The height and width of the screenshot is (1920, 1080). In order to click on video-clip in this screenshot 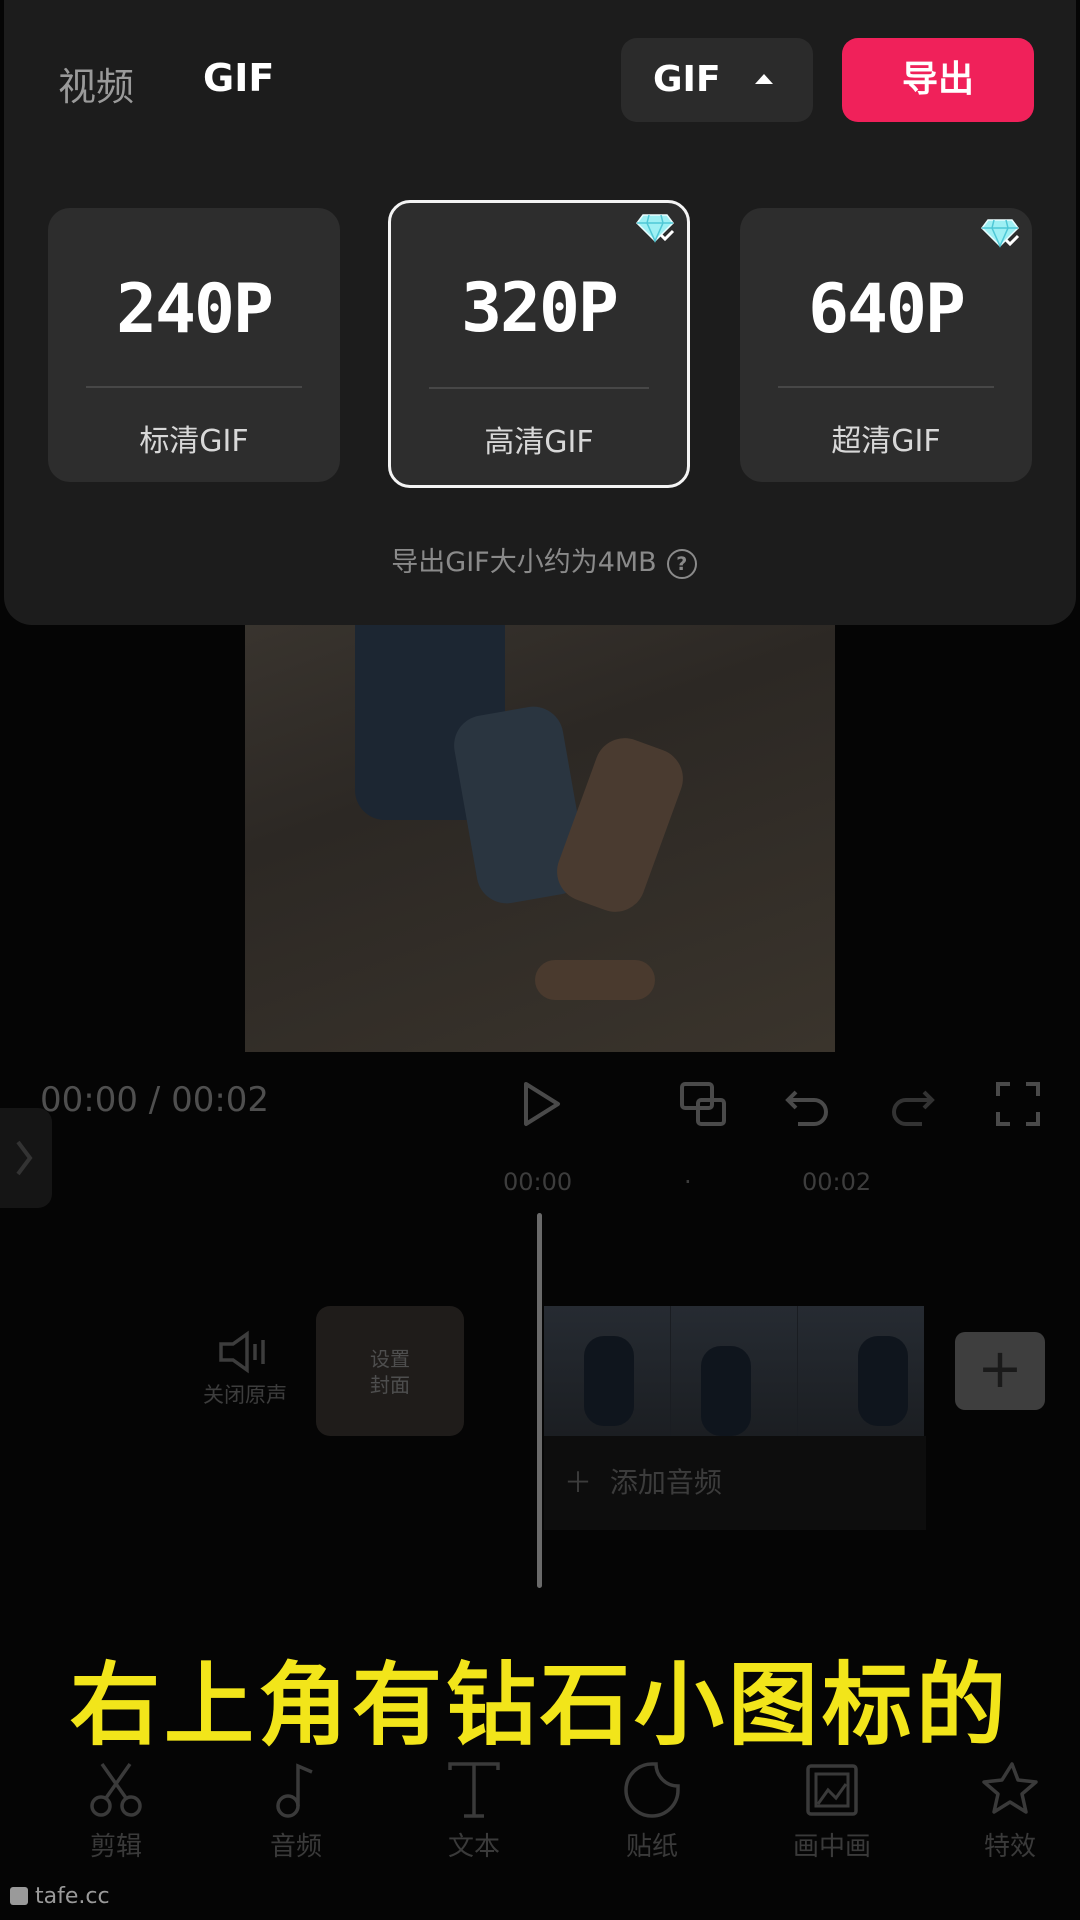, I will do `click(734, 1371)`.